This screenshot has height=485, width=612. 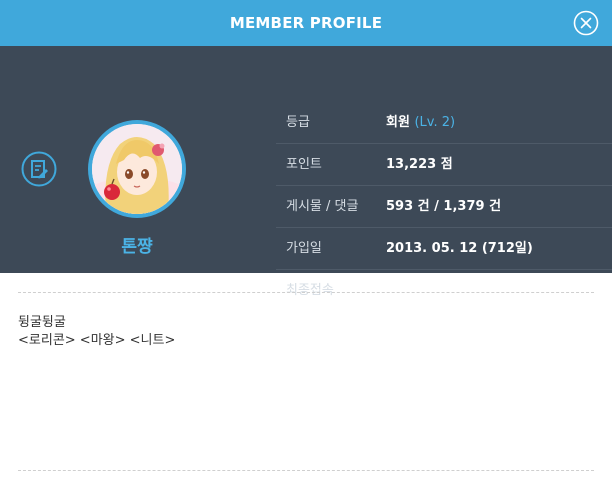 I want to click on grade-level: (Lv. 2), so click(x=435, y=122).